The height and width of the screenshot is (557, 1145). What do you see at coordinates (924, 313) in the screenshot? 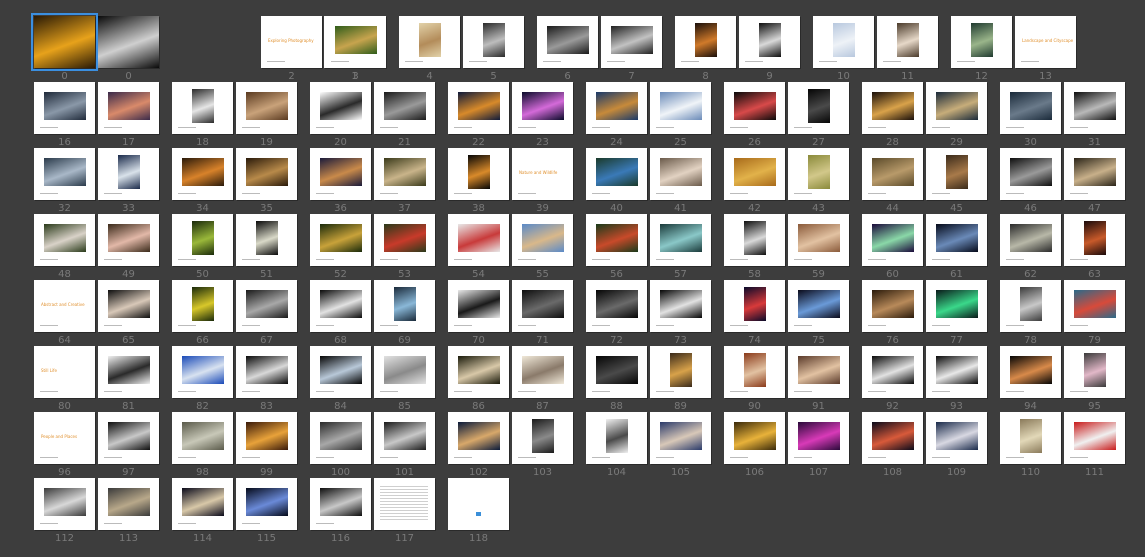
I see `page-spread: 76 77` at bounding box center [924, 313].